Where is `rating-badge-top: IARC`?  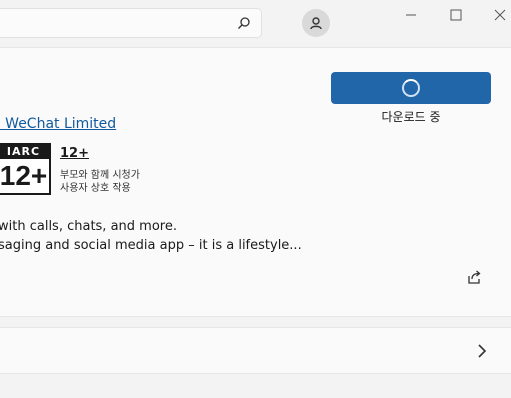 rating-badge-top: IARC is located at coordinates (24, 152).